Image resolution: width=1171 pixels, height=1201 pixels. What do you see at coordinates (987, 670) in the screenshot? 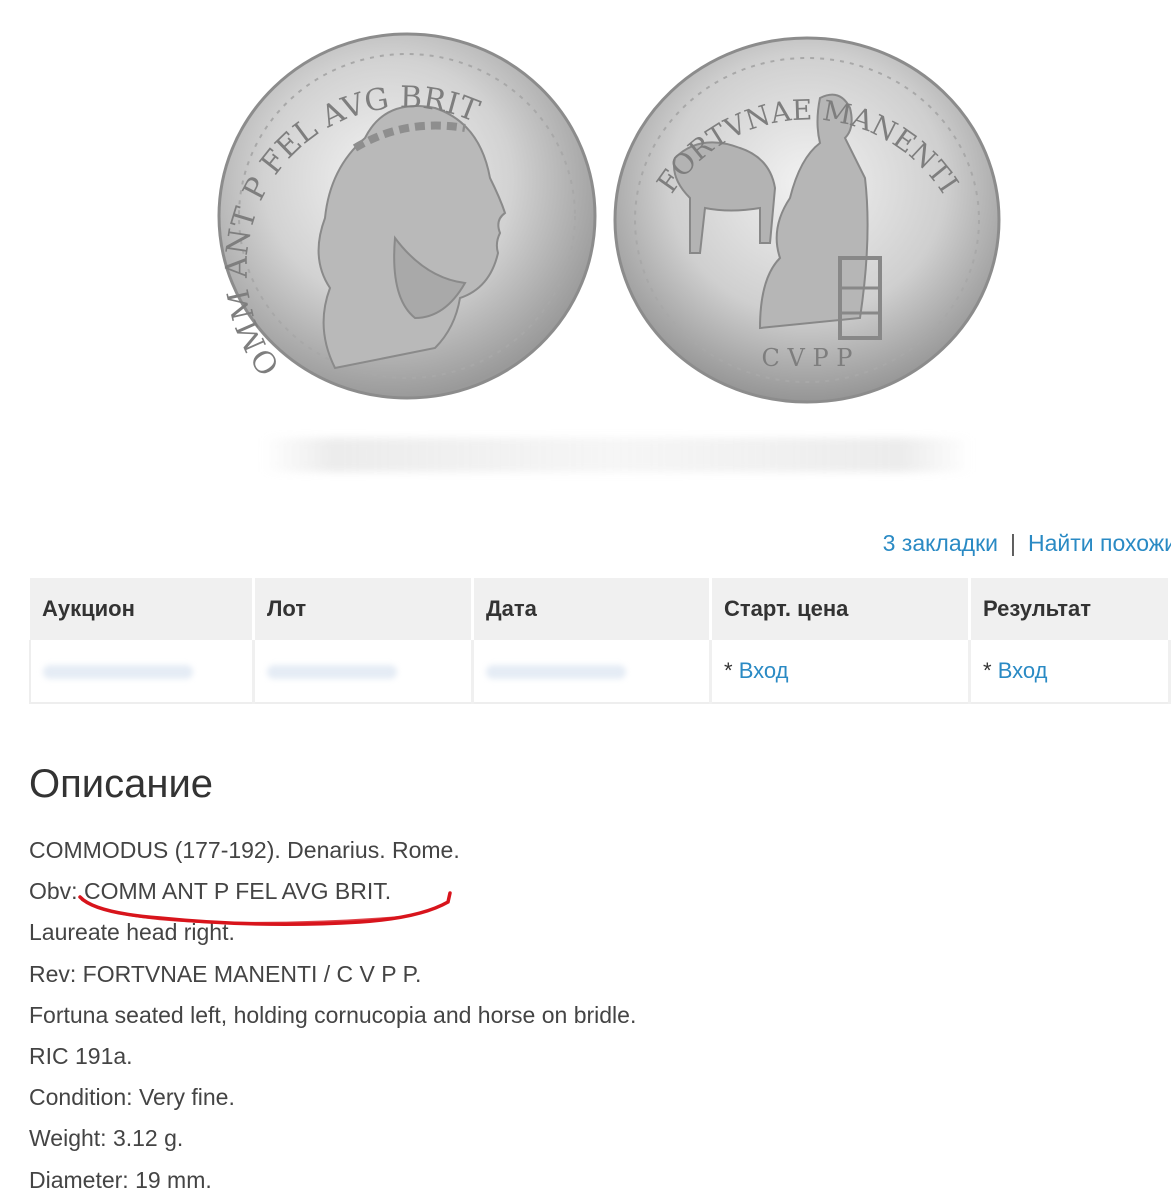
I see `result-asterisk: *` at bounding box center [987, 670].